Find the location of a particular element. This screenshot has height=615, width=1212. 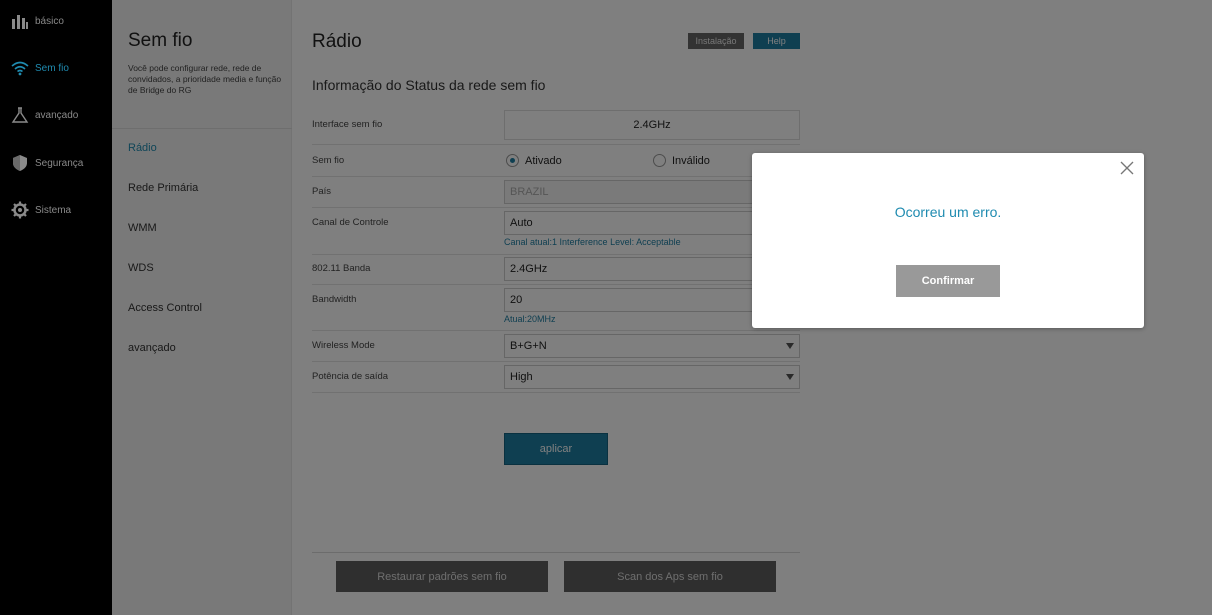

error-dialog: Ocorreu um erro. Confirmar is located at coordinates (948, 240).